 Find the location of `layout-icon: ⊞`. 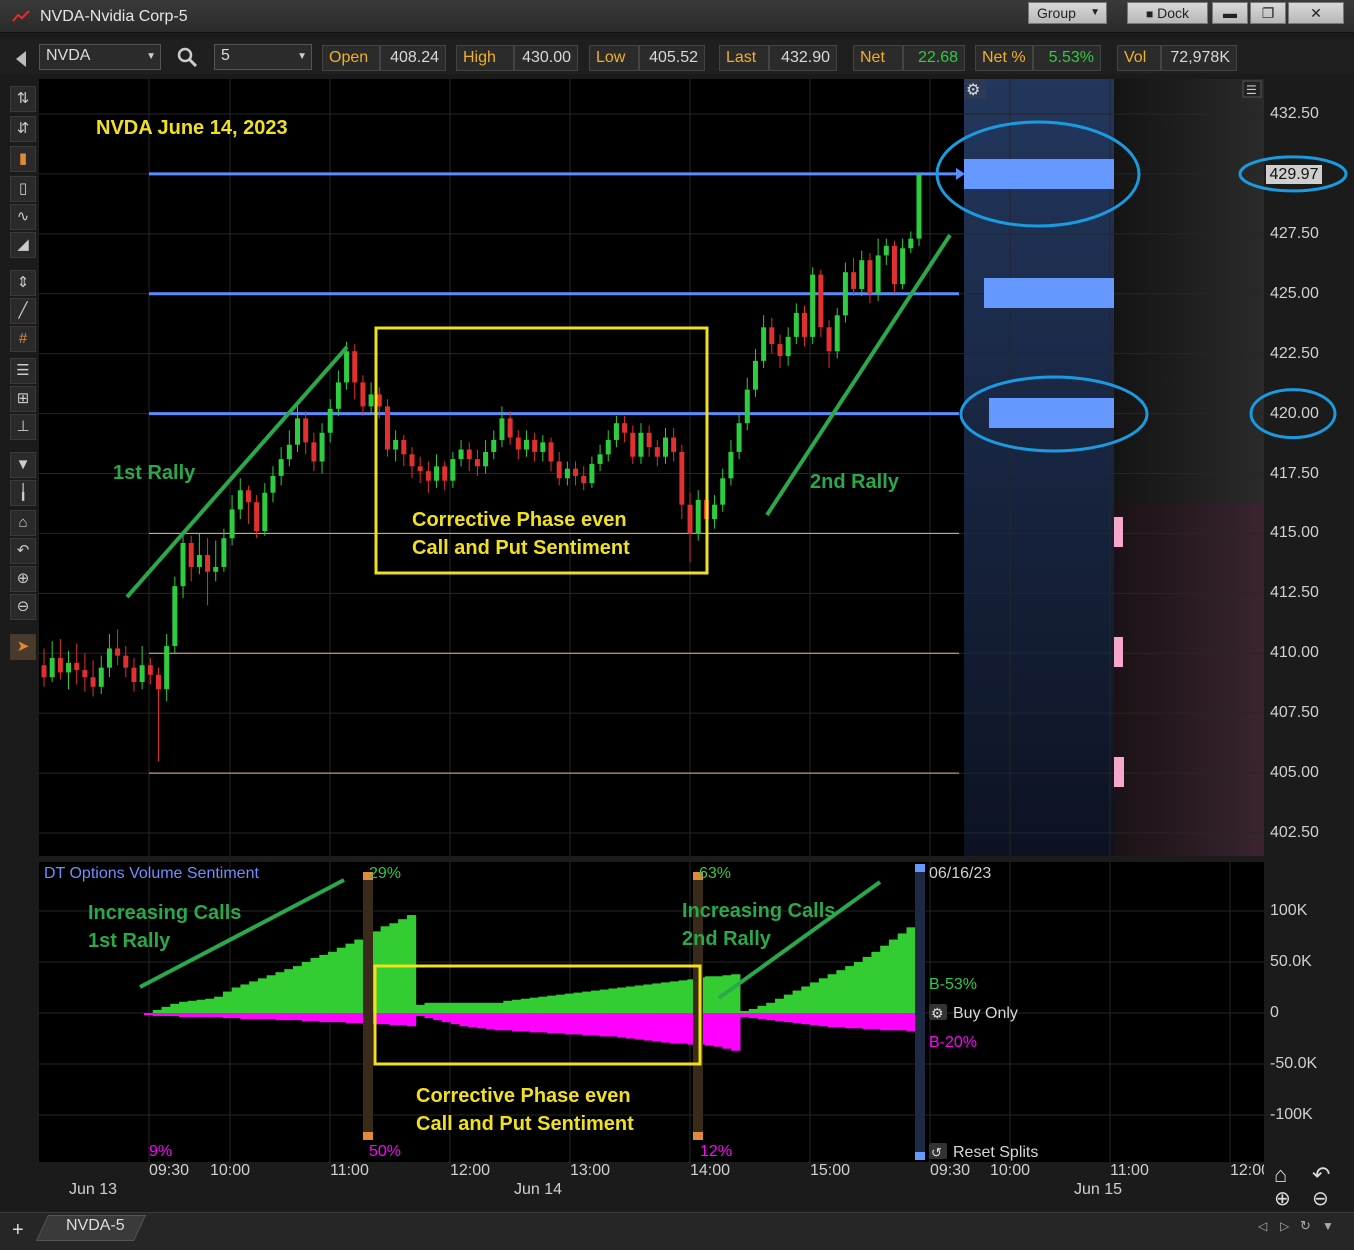

layout-icon: ⊞ is located at coordinates (23, 399).